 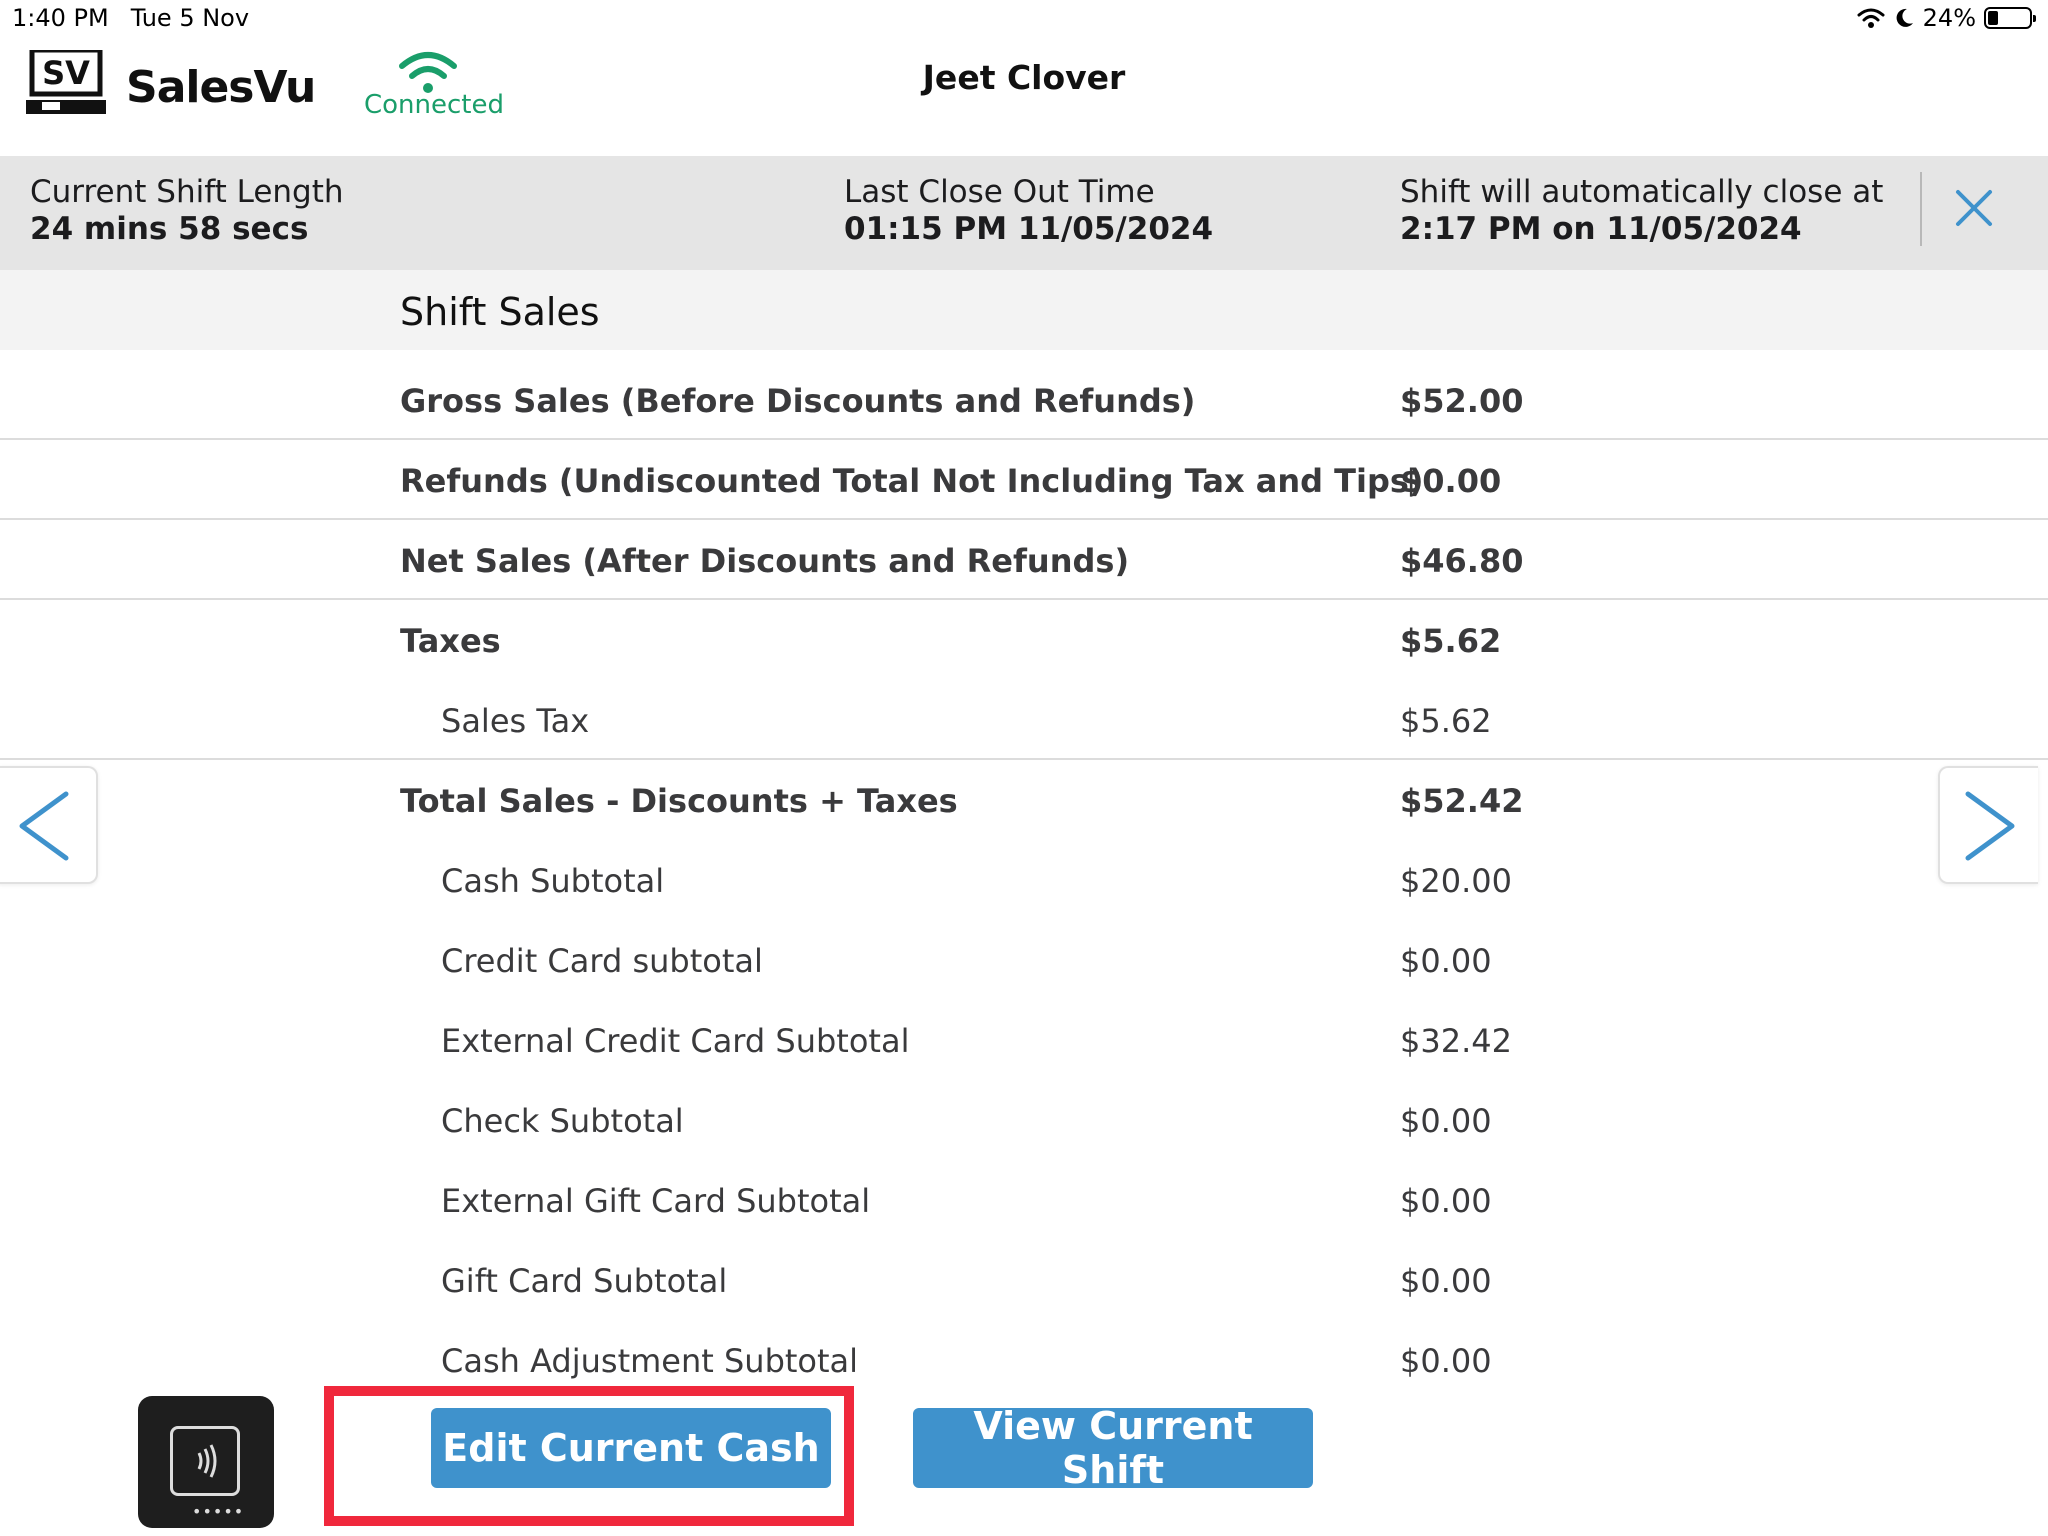 I want to click on table-row: Check Subtotal $0.00, so click(x=1024, y=1120).